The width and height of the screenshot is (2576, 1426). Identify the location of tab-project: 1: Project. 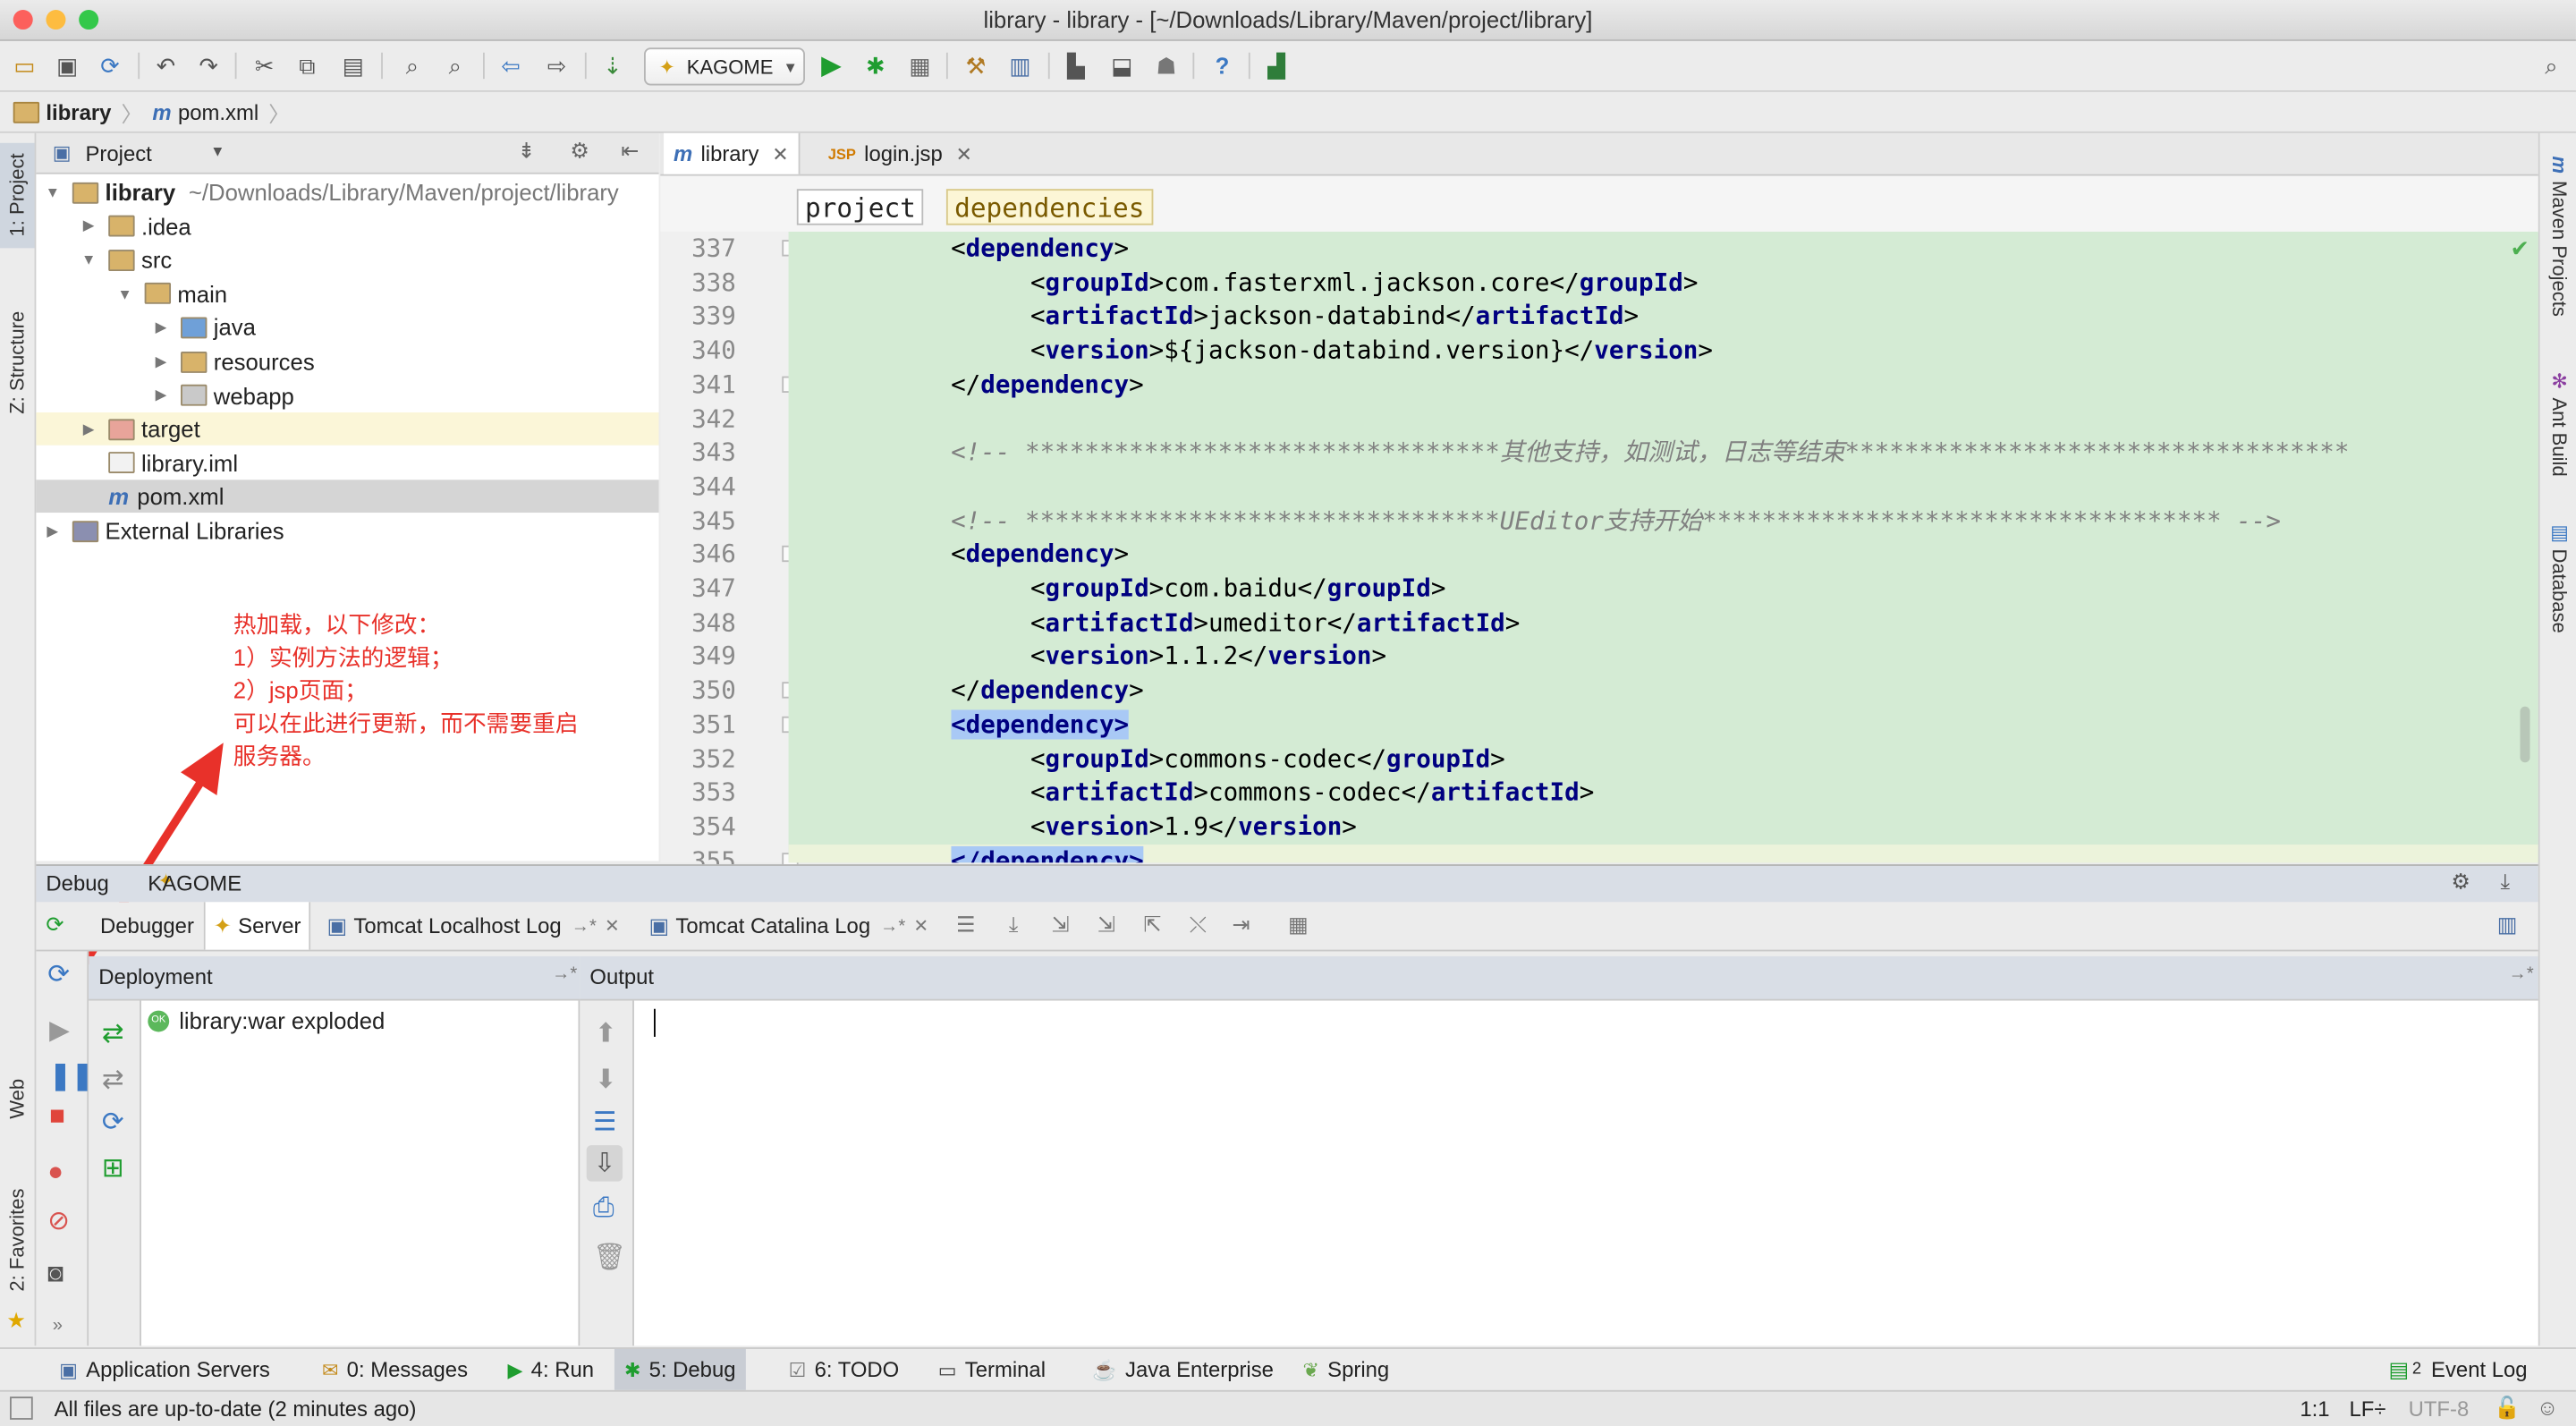
(17, 196).